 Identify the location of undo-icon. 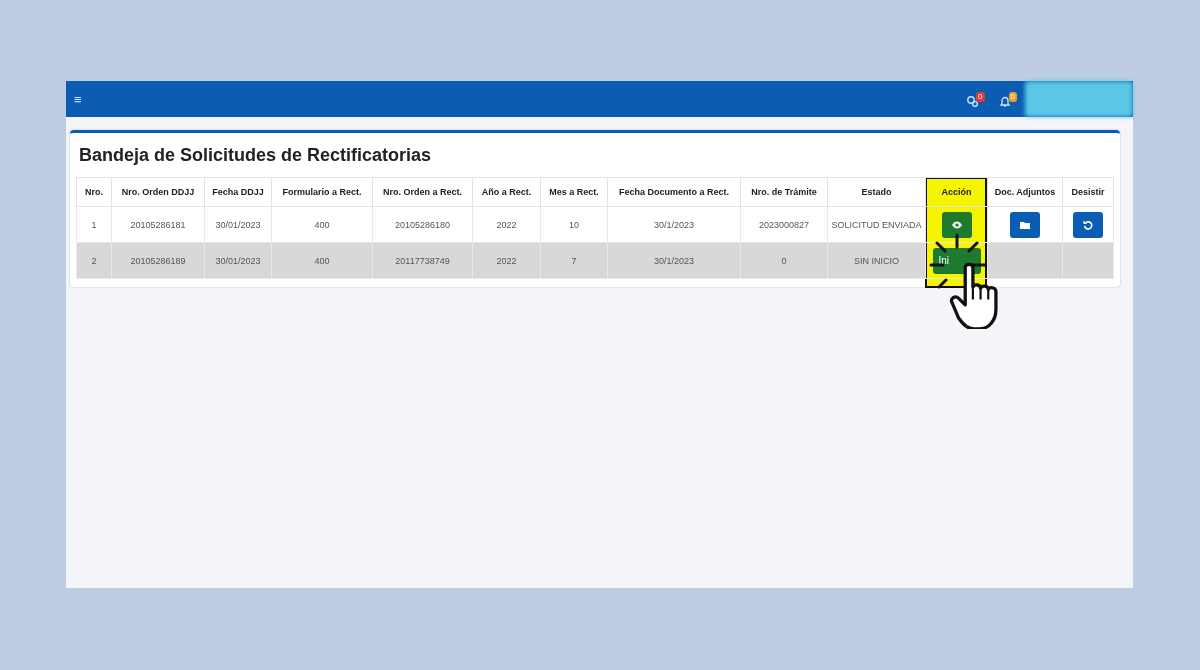
(1088, 224).